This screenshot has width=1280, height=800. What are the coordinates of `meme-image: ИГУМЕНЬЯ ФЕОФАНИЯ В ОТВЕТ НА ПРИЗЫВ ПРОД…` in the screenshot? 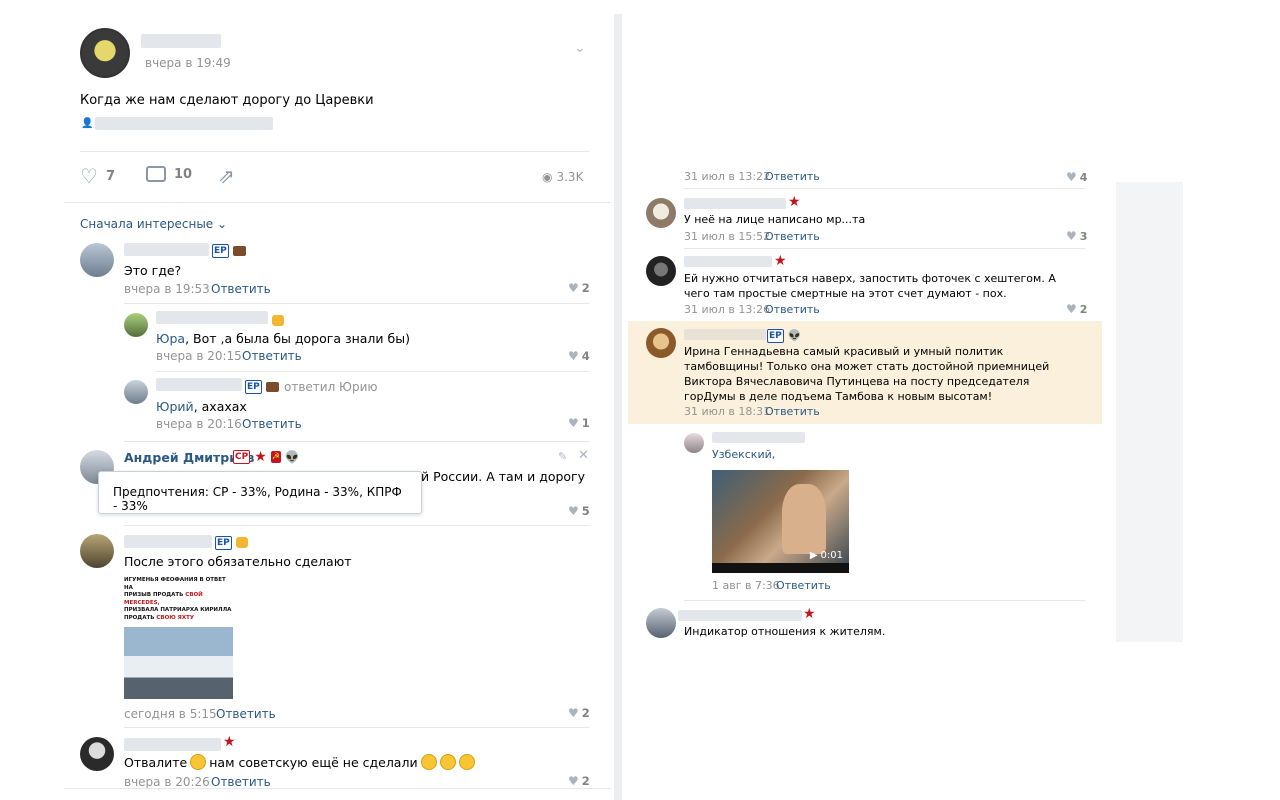 It's located at (178, 638).